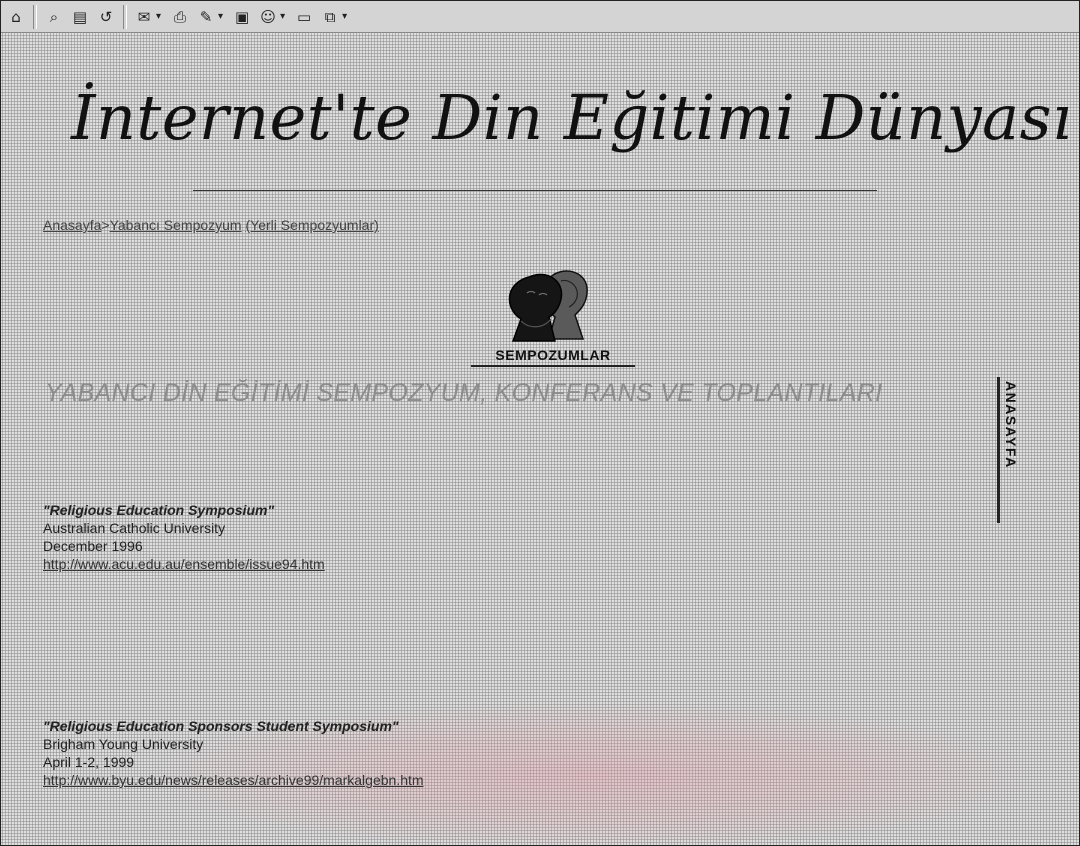 This screenshot has width=1080, height=846. I want to click on browser-toolbar: ⌂ ⌕ ▤ ↺ ✉ ▾ ⎙ ✎ ▾ ▣ ☺ ▾ ▭ ⧉ ▾, so click(540, 17).